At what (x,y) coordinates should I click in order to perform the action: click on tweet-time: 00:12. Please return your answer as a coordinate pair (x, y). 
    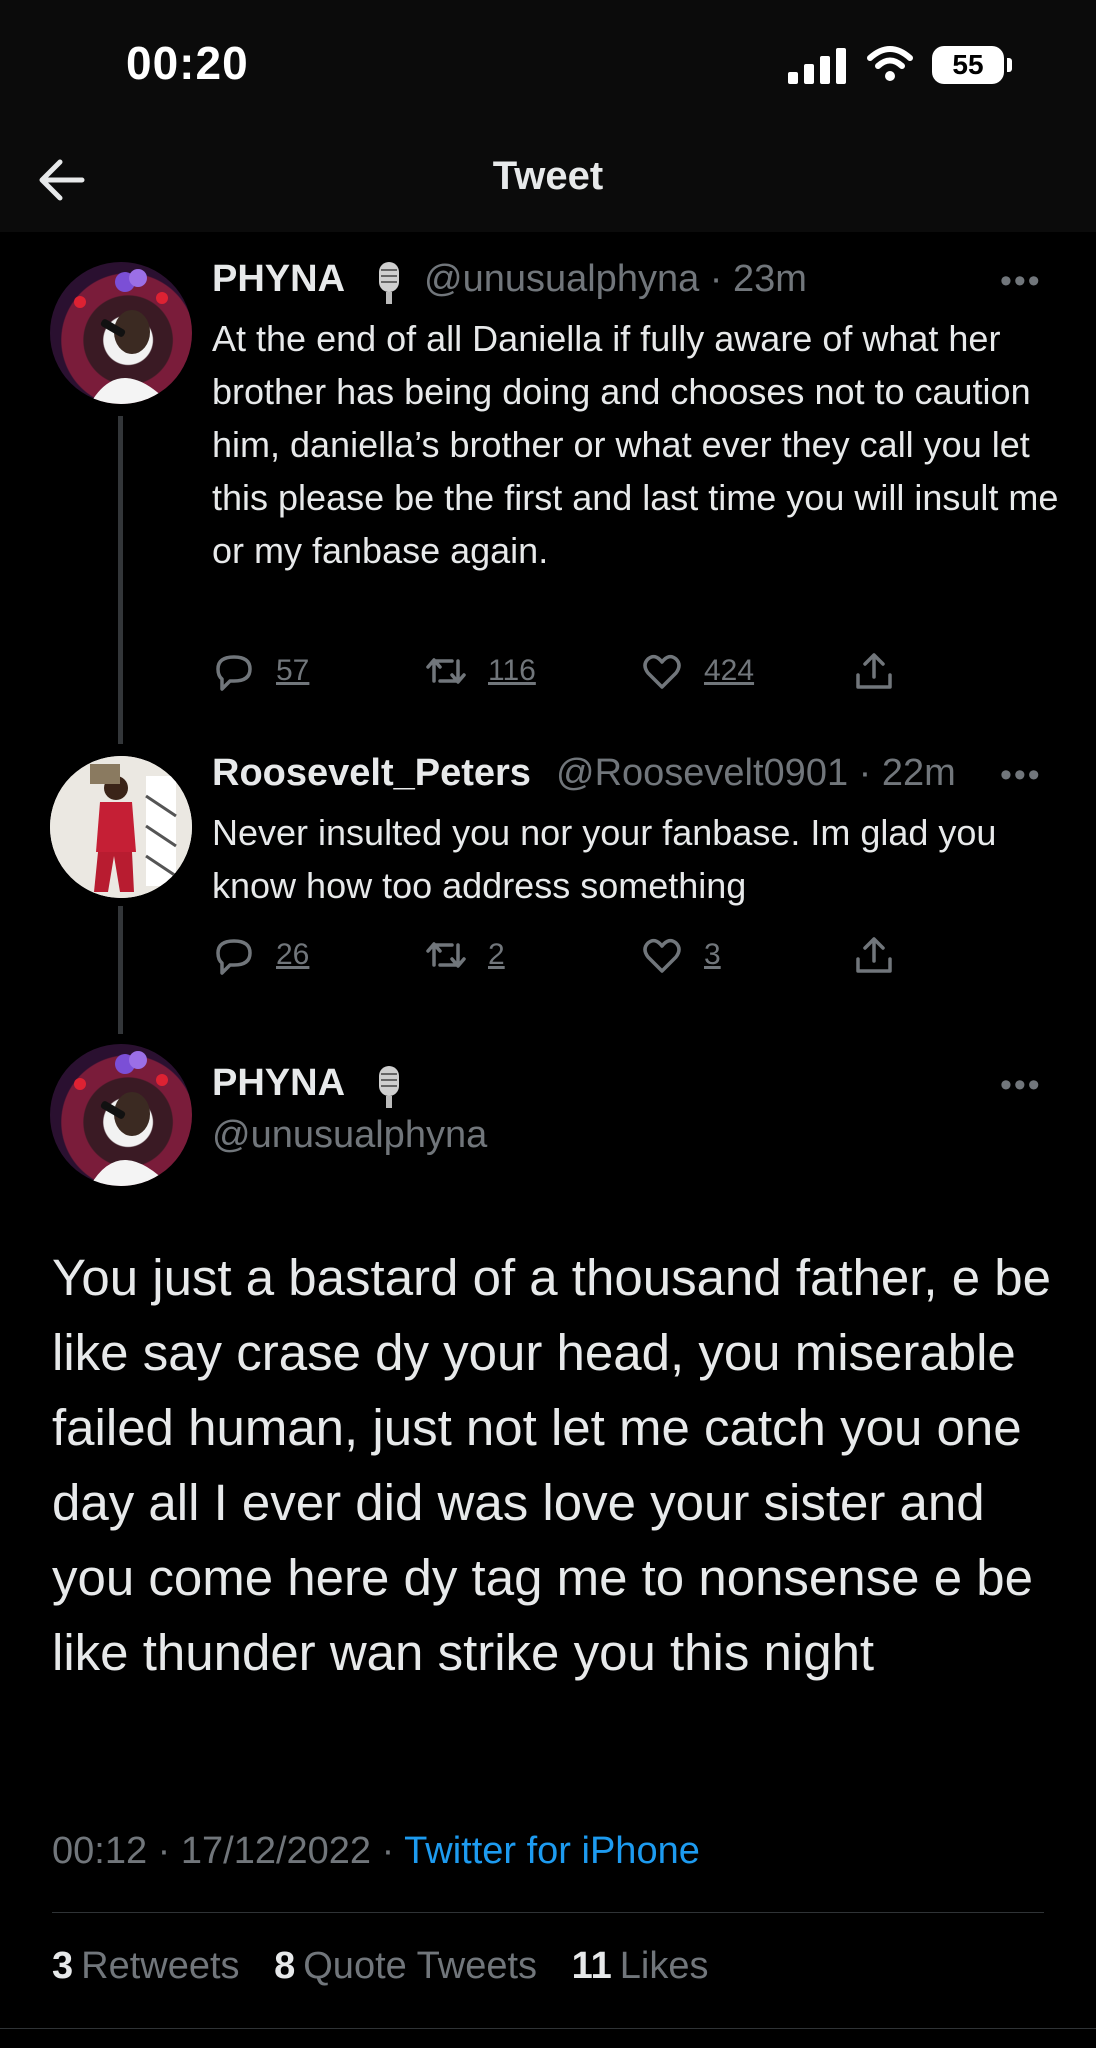
    Looking at the image, I should click on (100, 1851).